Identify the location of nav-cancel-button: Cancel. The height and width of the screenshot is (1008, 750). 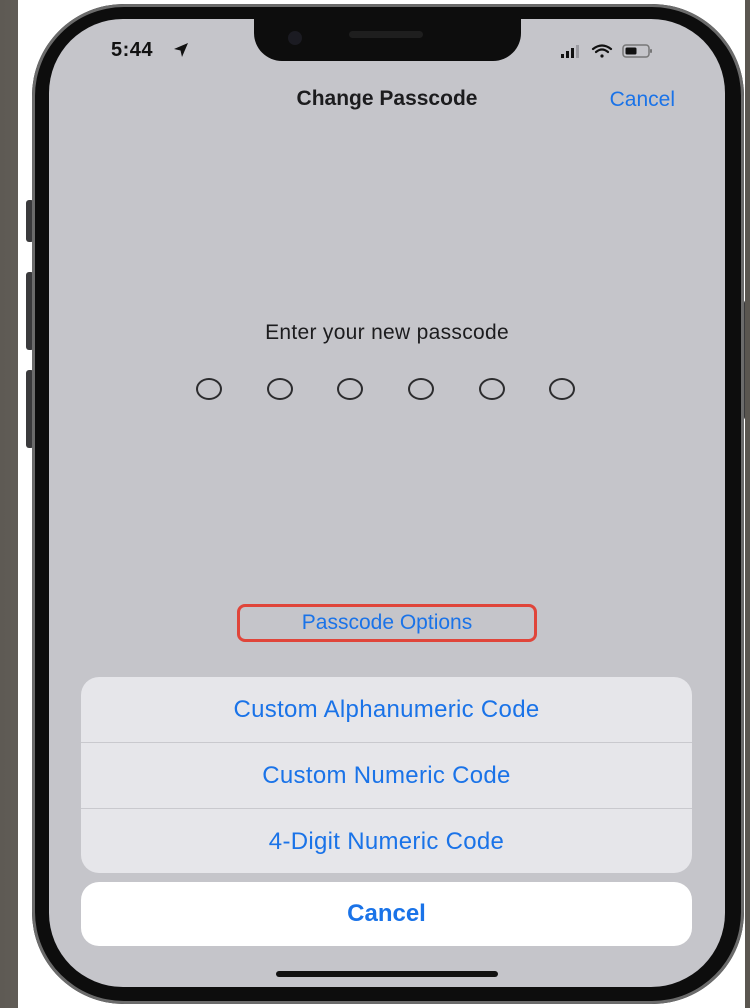
(642, 100).